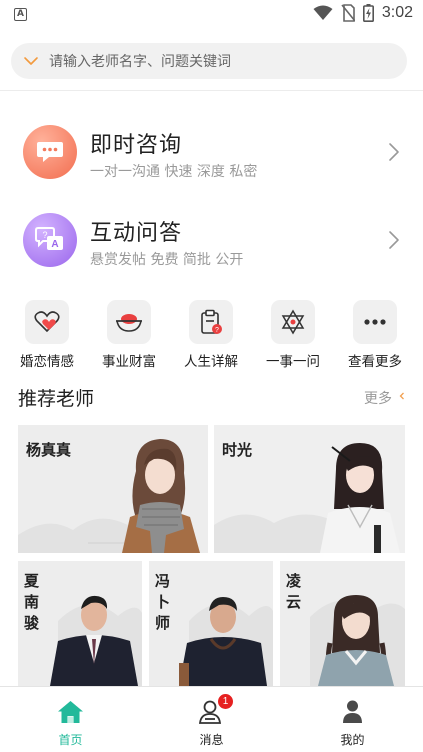 The height and width of the screenshot is (752, 423). Describe the element at coordinates (397, 12) in the screenshot. I see `clock-time: 3:02` at that location.